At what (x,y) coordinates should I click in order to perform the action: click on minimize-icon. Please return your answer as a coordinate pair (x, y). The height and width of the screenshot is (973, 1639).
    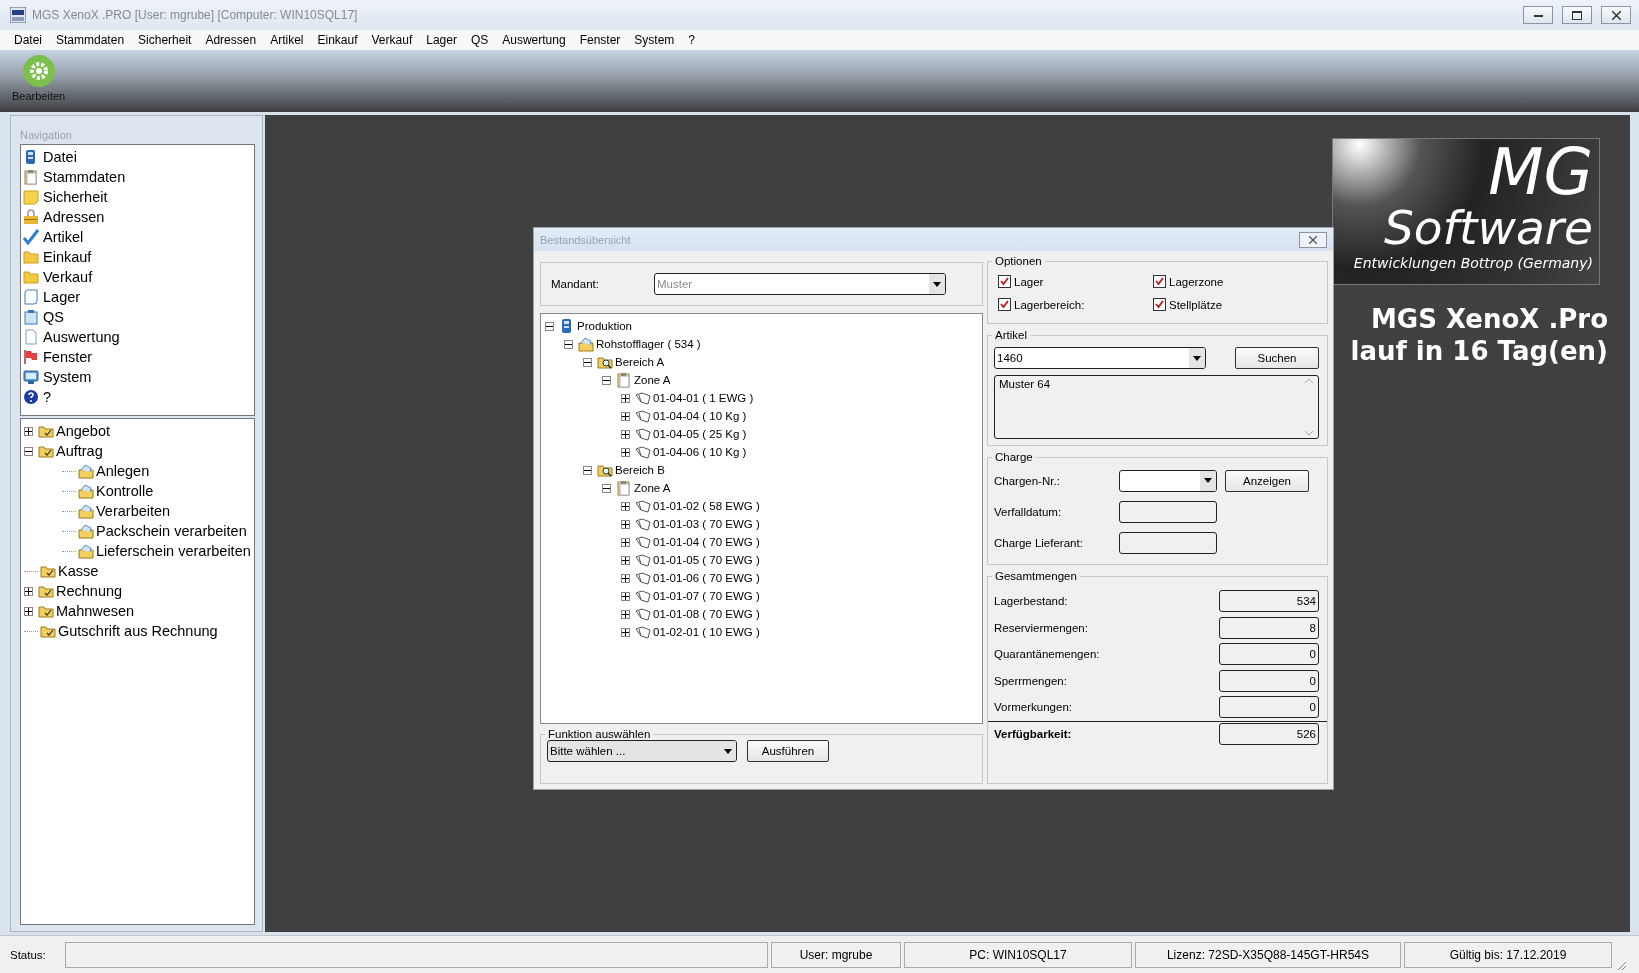
    Looking at the image, I should click on (1538, 15).